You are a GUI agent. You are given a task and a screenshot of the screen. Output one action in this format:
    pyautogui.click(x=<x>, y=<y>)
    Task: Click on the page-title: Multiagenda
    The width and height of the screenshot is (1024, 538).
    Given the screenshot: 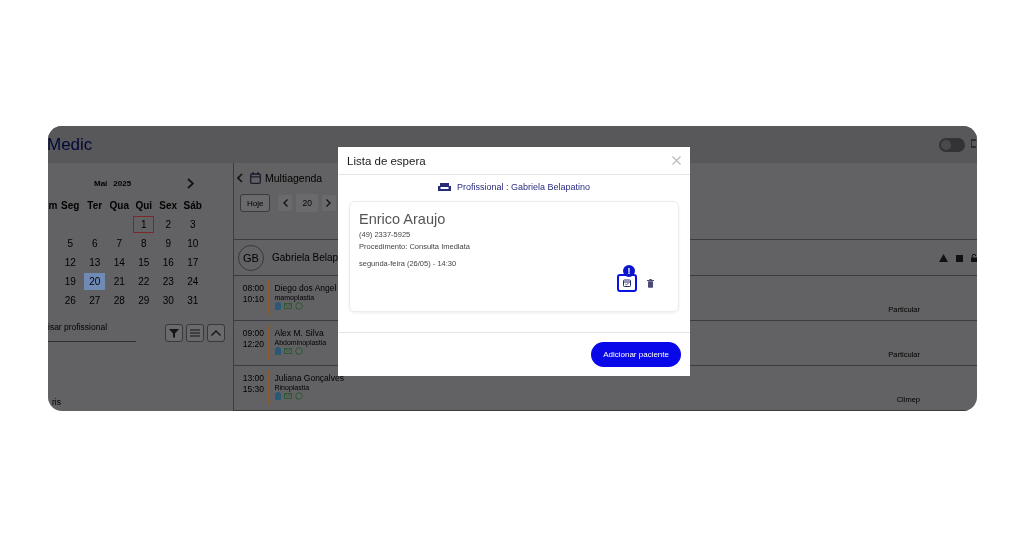 What is the action you would take?
    pyautogui.click(x=294, y=177)
    